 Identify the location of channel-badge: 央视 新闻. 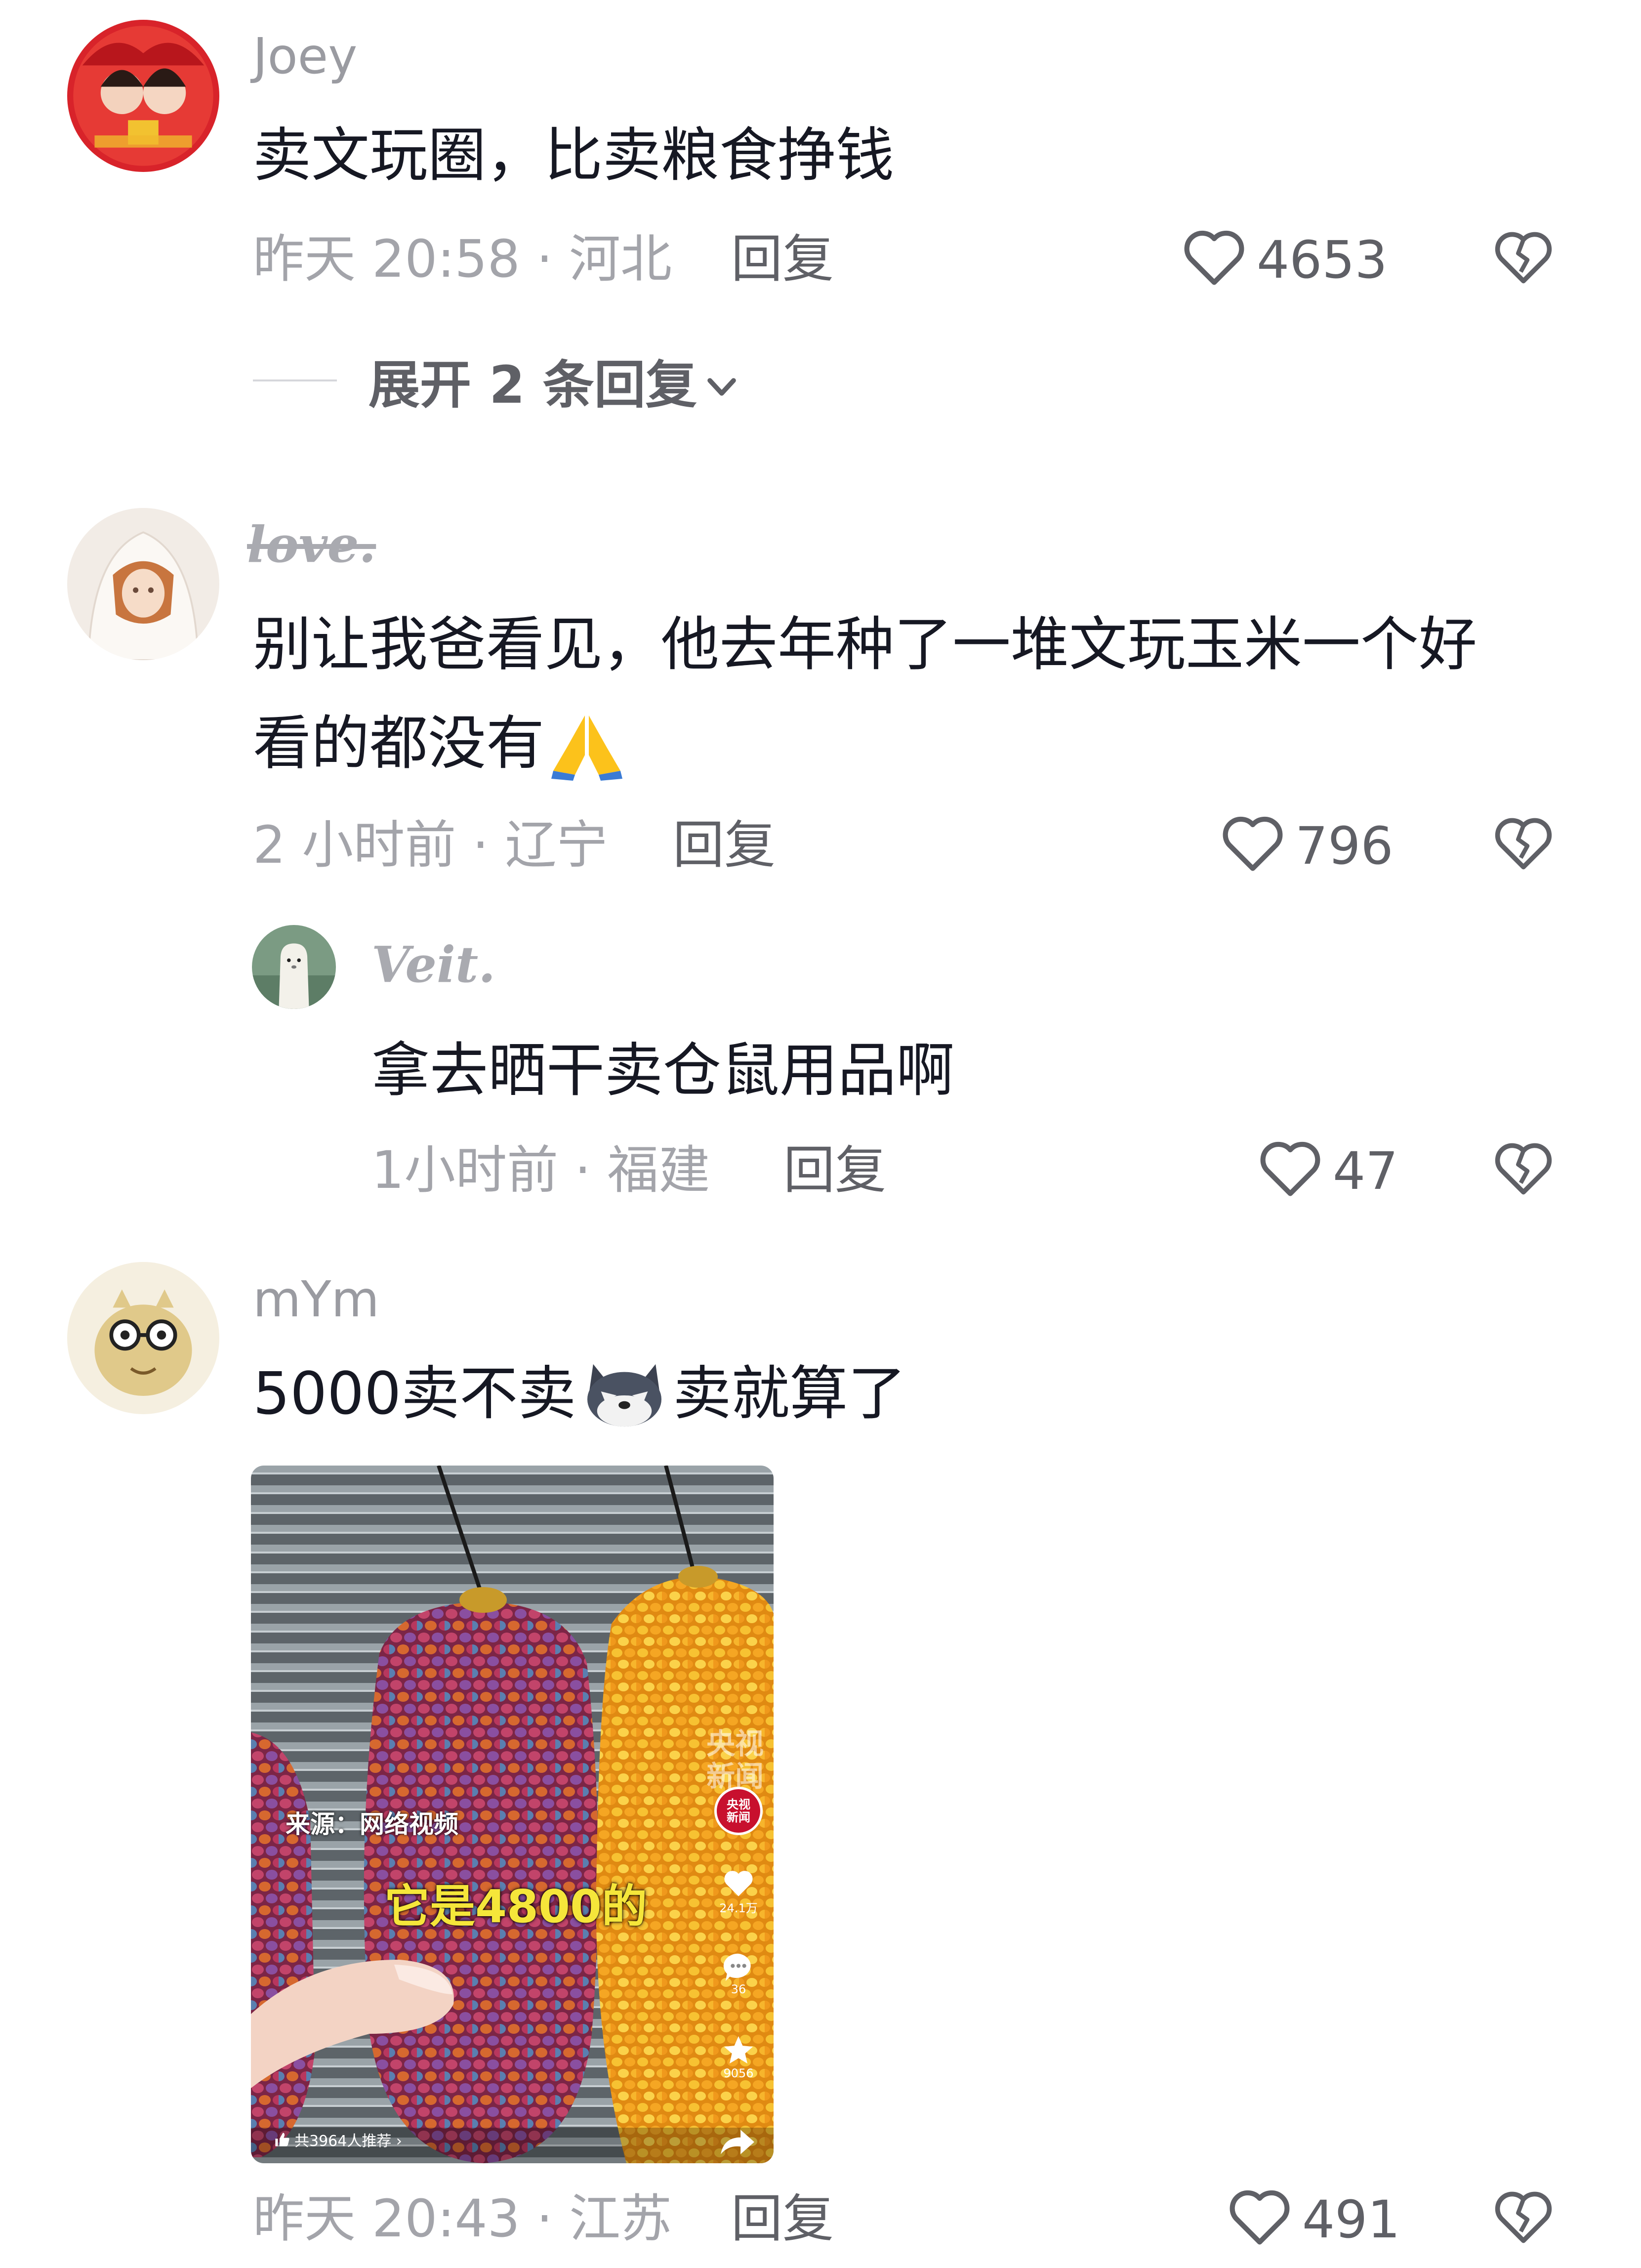
(738, 1811).